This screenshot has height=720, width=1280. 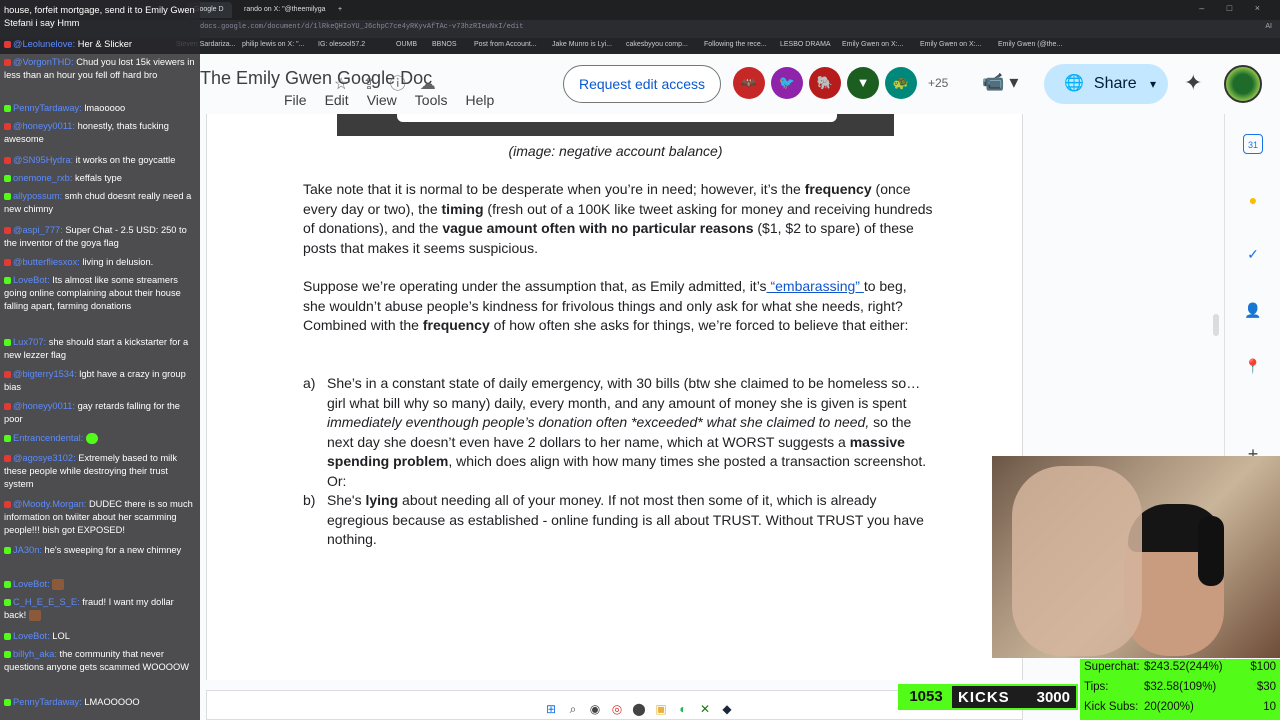 What do you see at coordinates (27, 550) in the screenshot?
I see `chat-username: JA30n:` at bounding box center [27, 550].